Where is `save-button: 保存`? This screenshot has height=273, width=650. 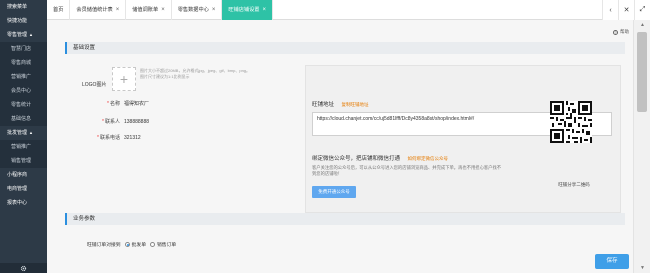 save-button: 保存 is located at coordinates (612, 261).